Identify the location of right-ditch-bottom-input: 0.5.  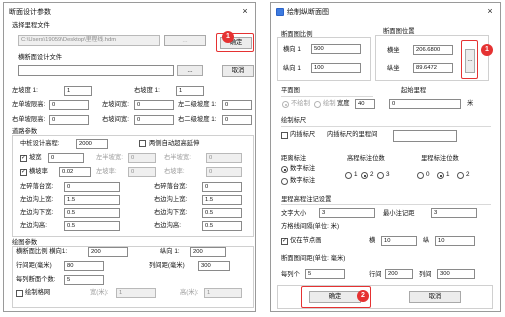
(222, 213).